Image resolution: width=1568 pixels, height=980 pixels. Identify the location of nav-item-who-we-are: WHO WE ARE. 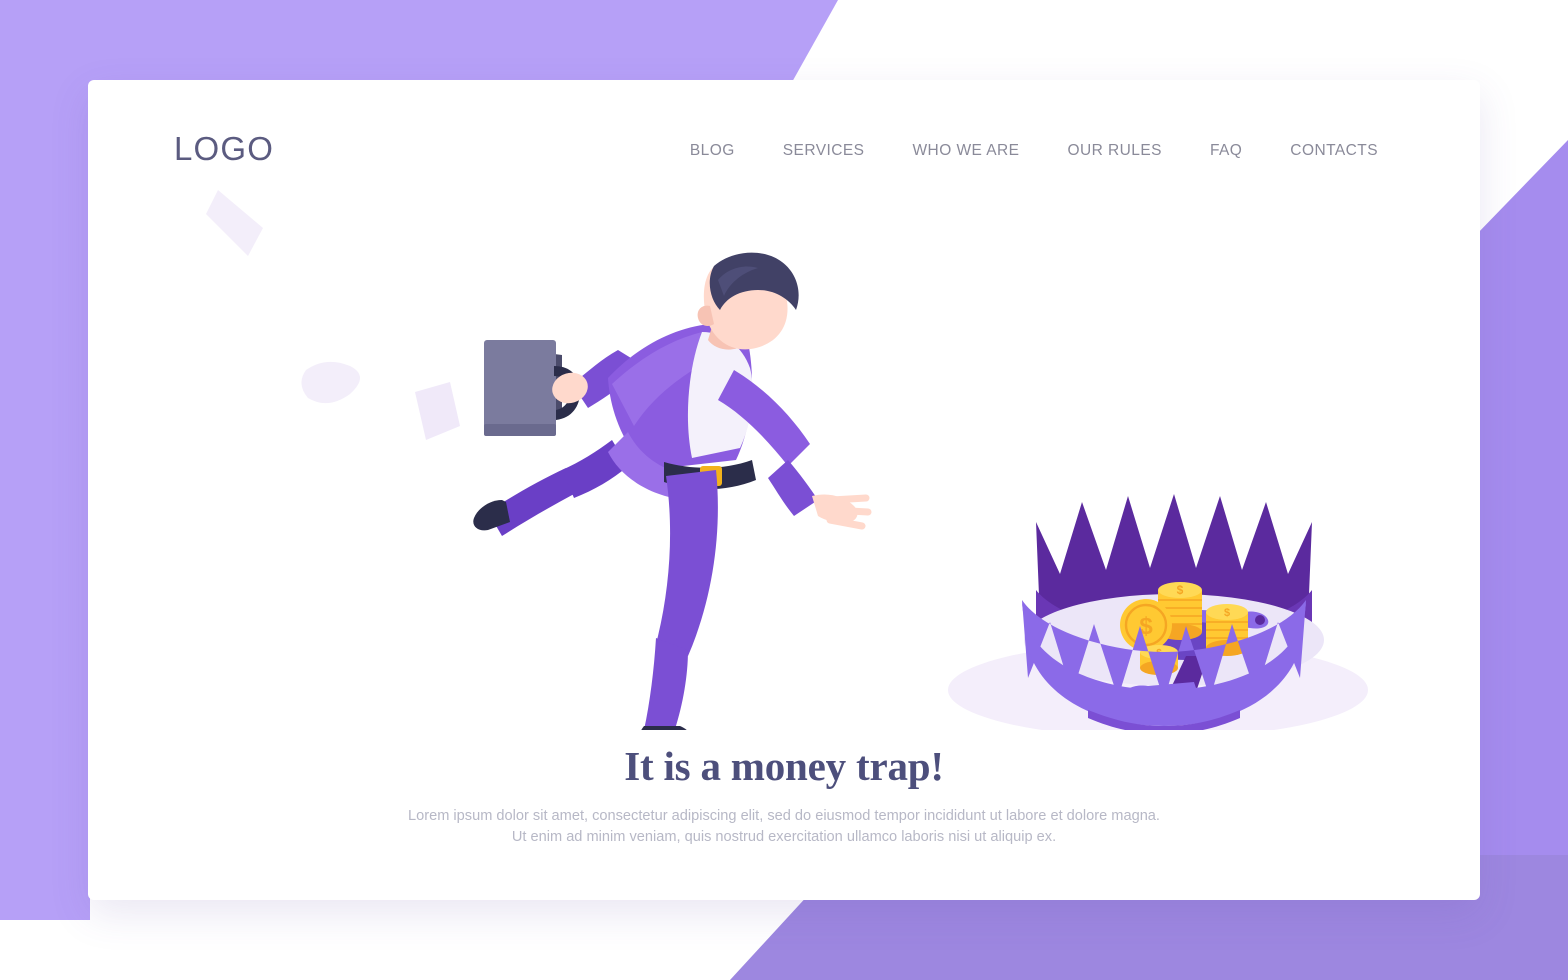
(965, 151).